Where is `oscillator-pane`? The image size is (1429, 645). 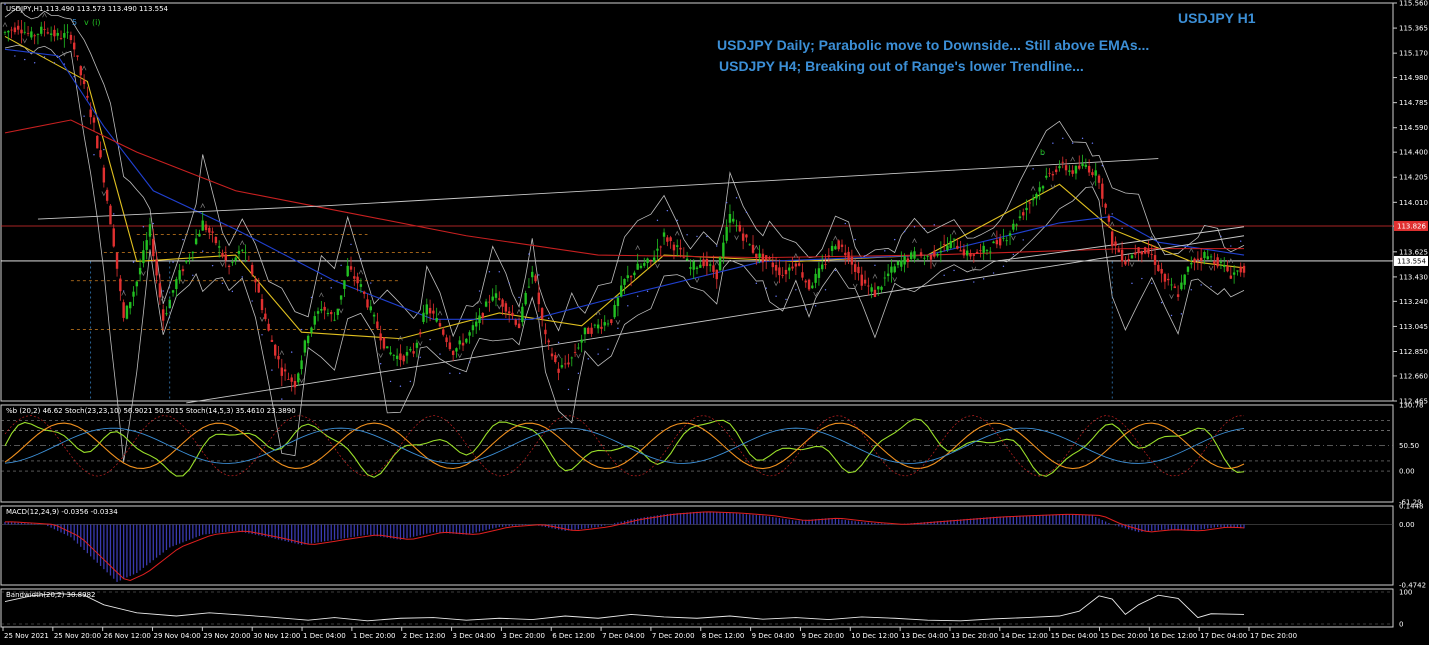 oscillator-pane is located at coordinates (697, 453).